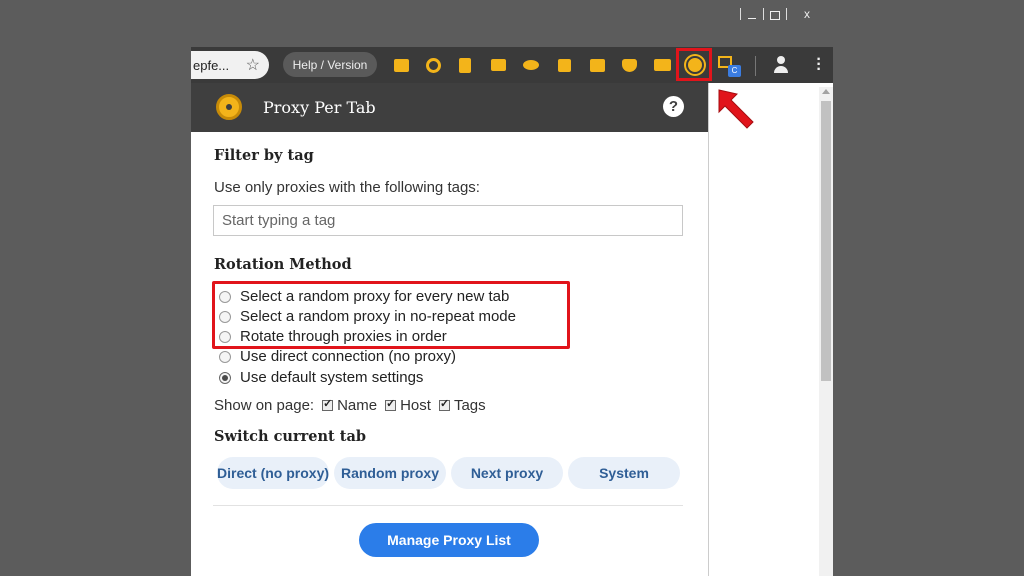 Image resolution: width=1024 pixels, height=576 pixels. I want to click on rotation-option-label: Use default system settings, so click(332, 377).